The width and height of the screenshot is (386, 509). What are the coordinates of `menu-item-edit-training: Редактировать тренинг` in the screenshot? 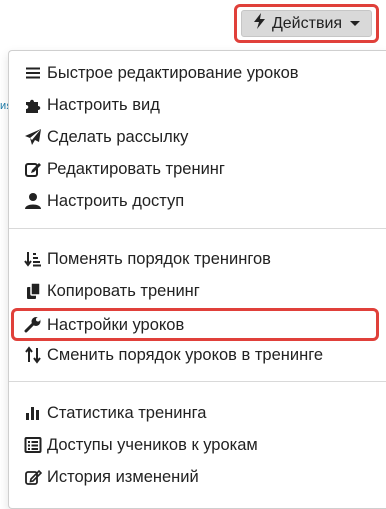 It's located at (124, 169).